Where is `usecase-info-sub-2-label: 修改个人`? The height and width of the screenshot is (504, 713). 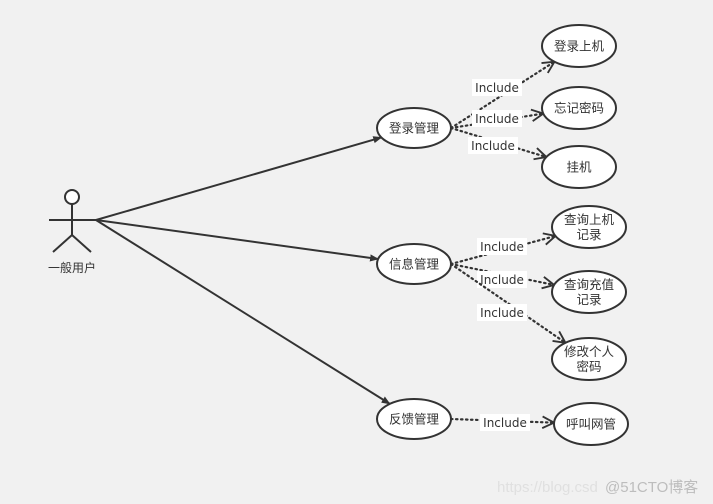 usecase-info-sub-2-label: 修改个人 is located at coordinates (589, 351).